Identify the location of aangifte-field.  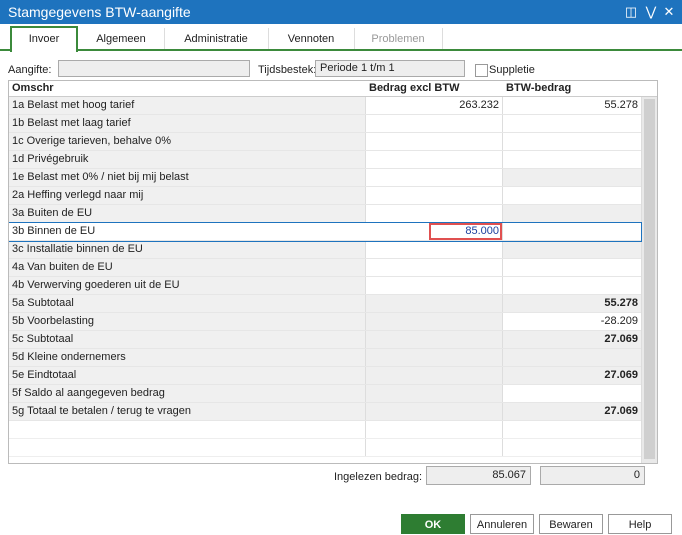
(154, 68).